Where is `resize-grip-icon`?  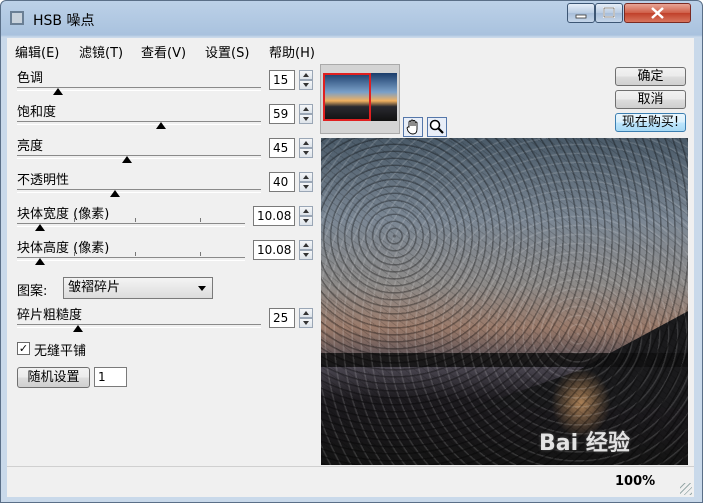
resize-grip-icon is located at coordinates (686, 489).